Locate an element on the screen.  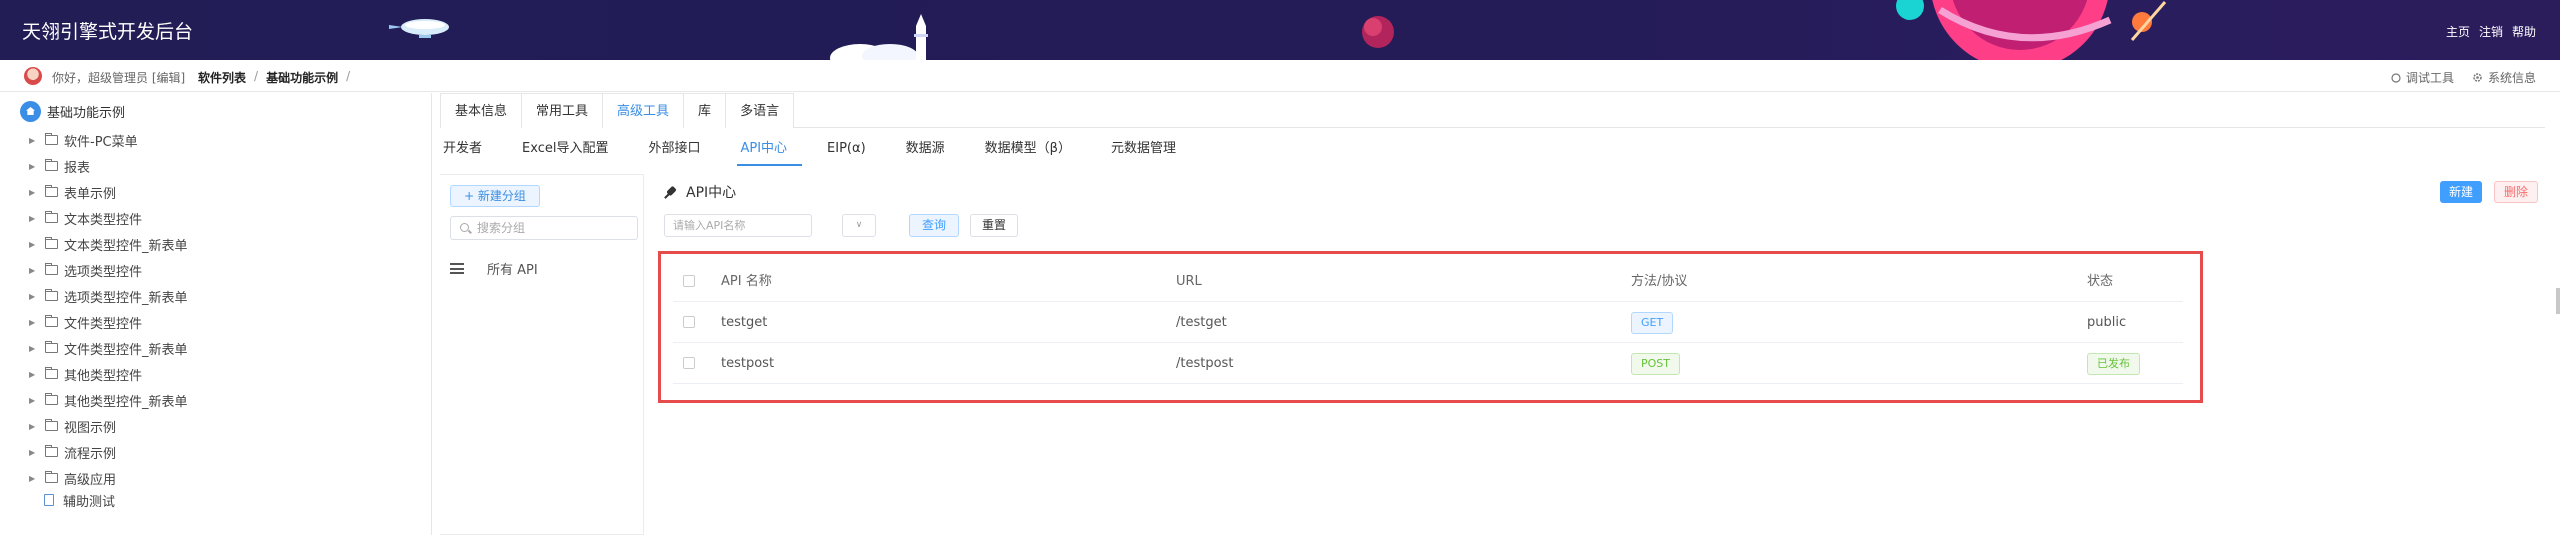
tab-developer: 开发者 is located at coordinates (468, 151).